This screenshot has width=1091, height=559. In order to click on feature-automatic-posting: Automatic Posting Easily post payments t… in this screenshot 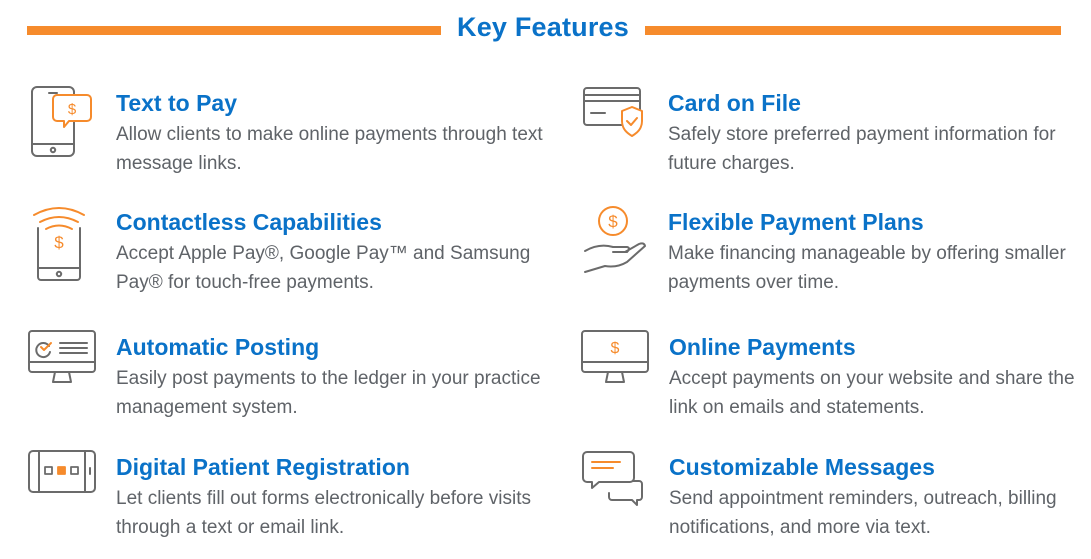, I will do `click(287, 378)`.